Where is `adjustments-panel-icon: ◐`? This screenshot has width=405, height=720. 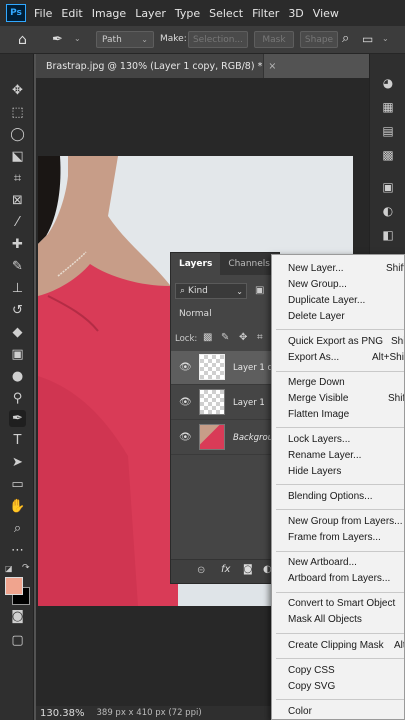 adjustments-panel-icon: ◐ is located at coordinates (388, 211).